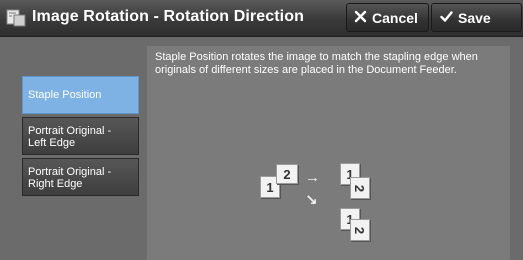 This screenshot has height=260, width=523. What do you see at coordinates (360, 230) in the screenshot?
I see `result-page-2-lower: 2` at bounding box center [360, 230].